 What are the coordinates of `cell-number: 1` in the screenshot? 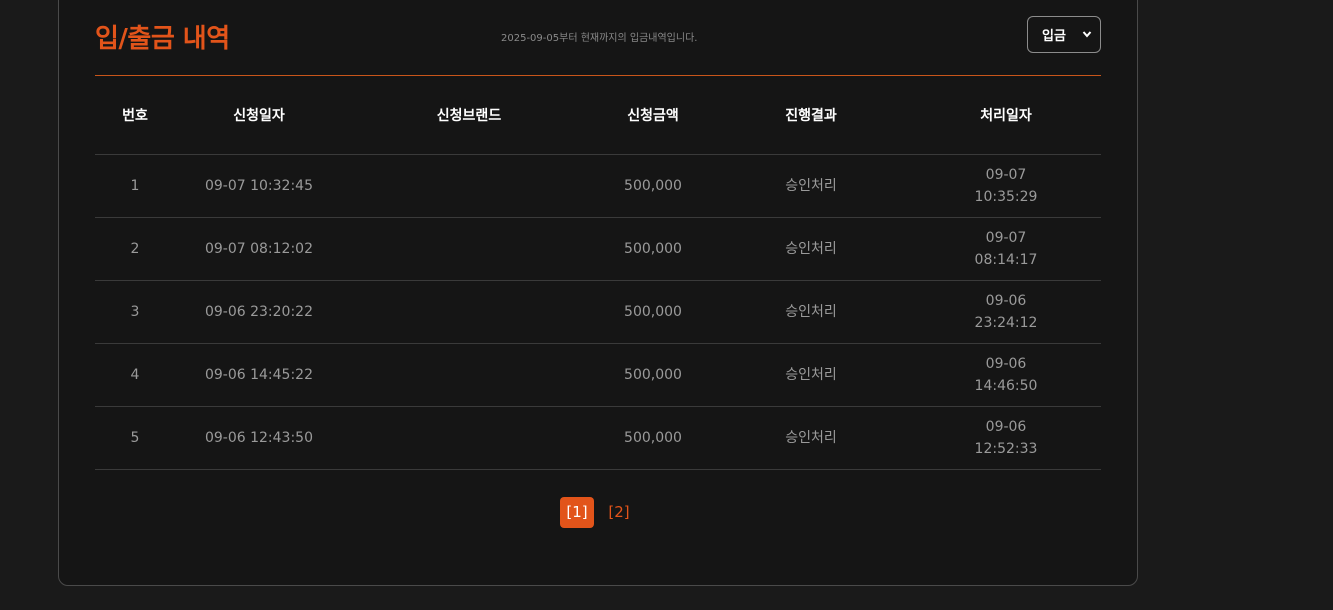 It's located at (135, 186).